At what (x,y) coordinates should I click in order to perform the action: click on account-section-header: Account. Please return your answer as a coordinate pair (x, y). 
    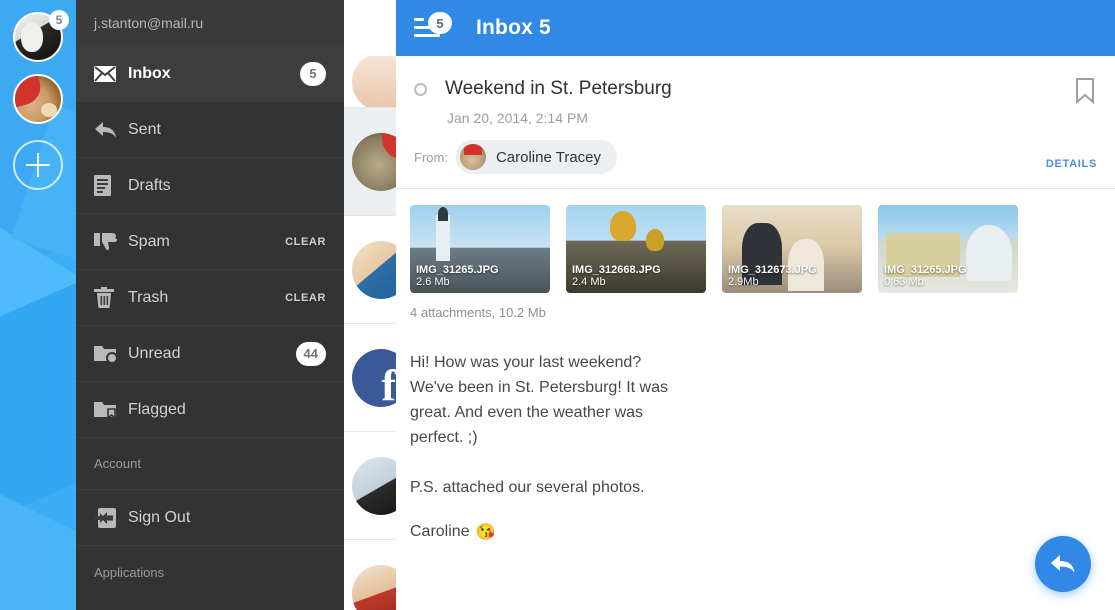
    Looking at the image, I should click on (210, 464).